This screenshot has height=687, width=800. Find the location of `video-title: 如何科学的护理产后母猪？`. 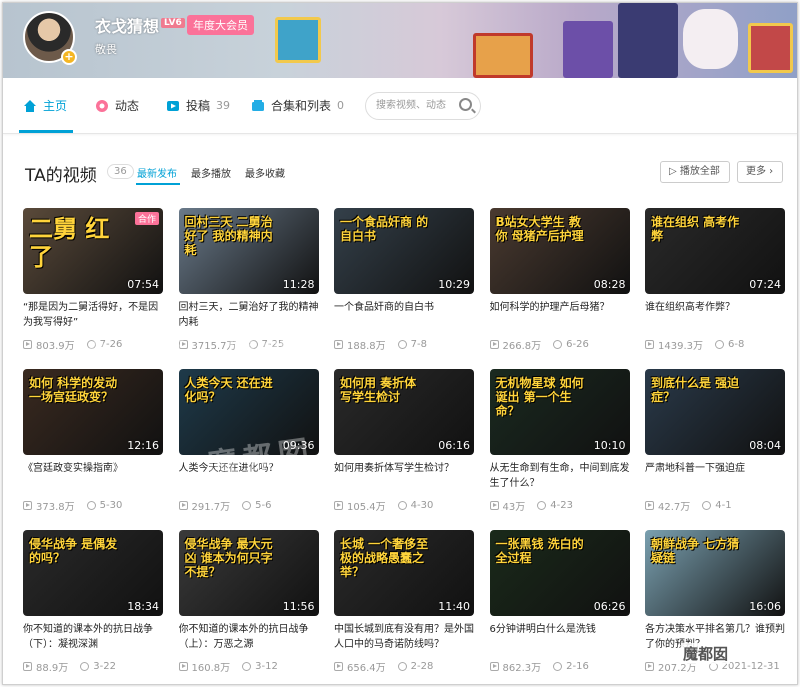

video-title: 如何科学的护理产后母猪？ is located at coordinates (560, 315).